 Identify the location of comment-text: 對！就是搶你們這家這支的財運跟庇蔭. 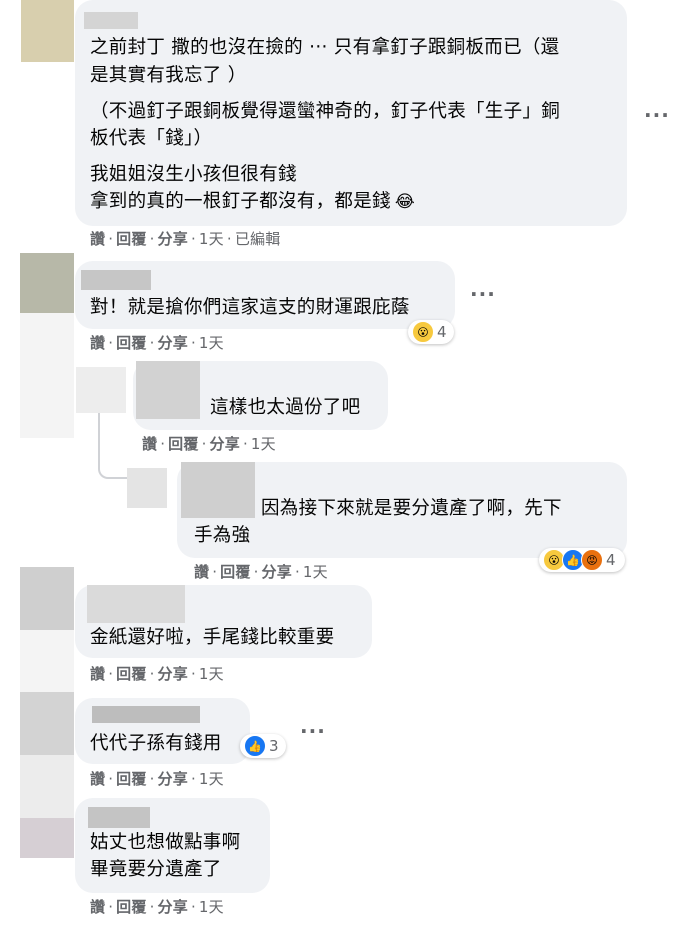
(250, 307).